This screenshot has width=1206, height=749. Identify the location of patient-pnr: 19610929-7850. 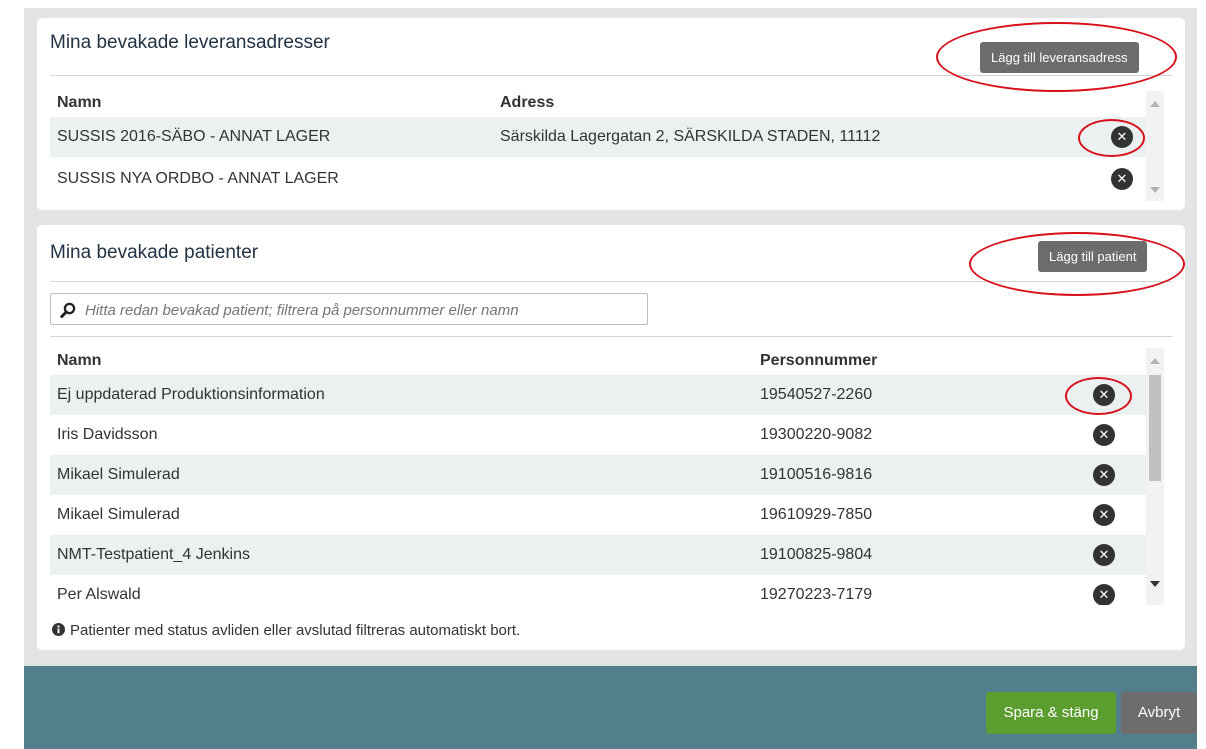
(816, 514).